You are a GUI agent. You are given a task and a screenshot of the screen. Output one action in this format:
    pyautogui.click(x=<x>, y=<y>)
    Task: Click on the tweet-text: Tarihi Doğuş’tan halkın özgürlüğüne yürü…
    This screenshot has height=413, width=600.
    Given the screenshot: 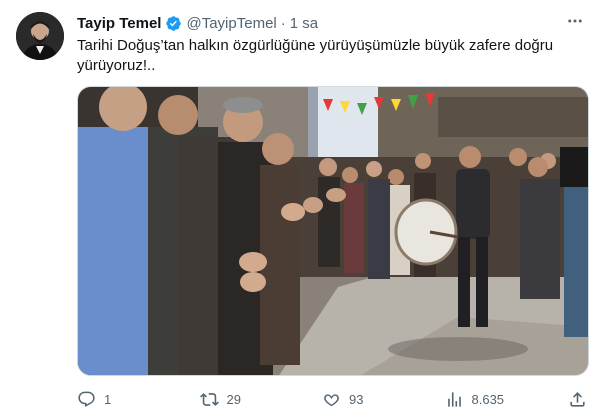 What is the action you would take?
    pyautogui.click(x=315, y=55)
    